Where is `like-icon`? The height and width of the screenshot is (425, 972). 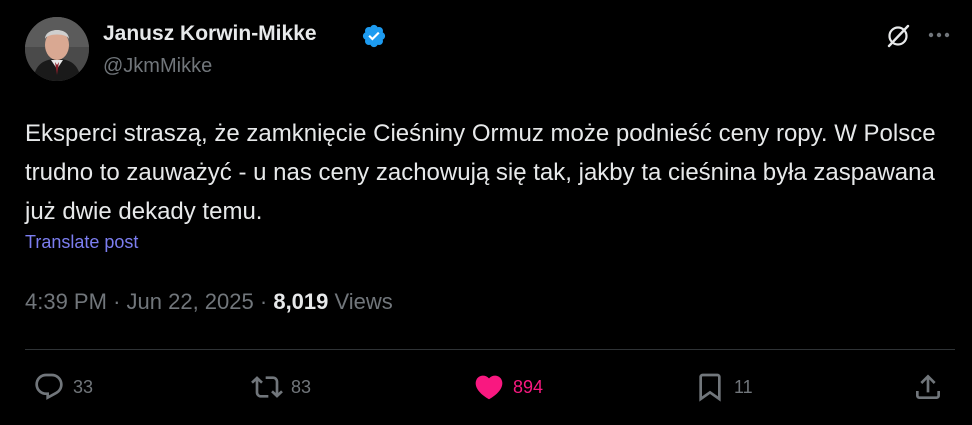
like-icon is located at coordinates (489, 387).